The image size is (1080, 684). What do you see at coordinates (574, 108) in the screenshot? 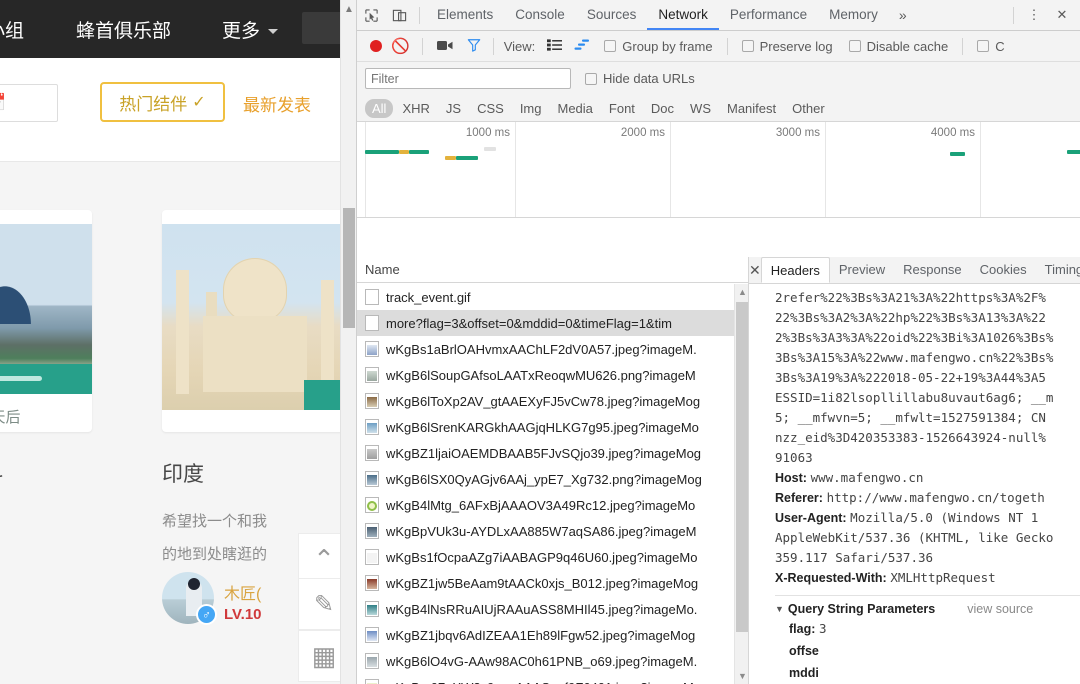
I see `type-filter-media: Media` at bounding box center [574, 108].